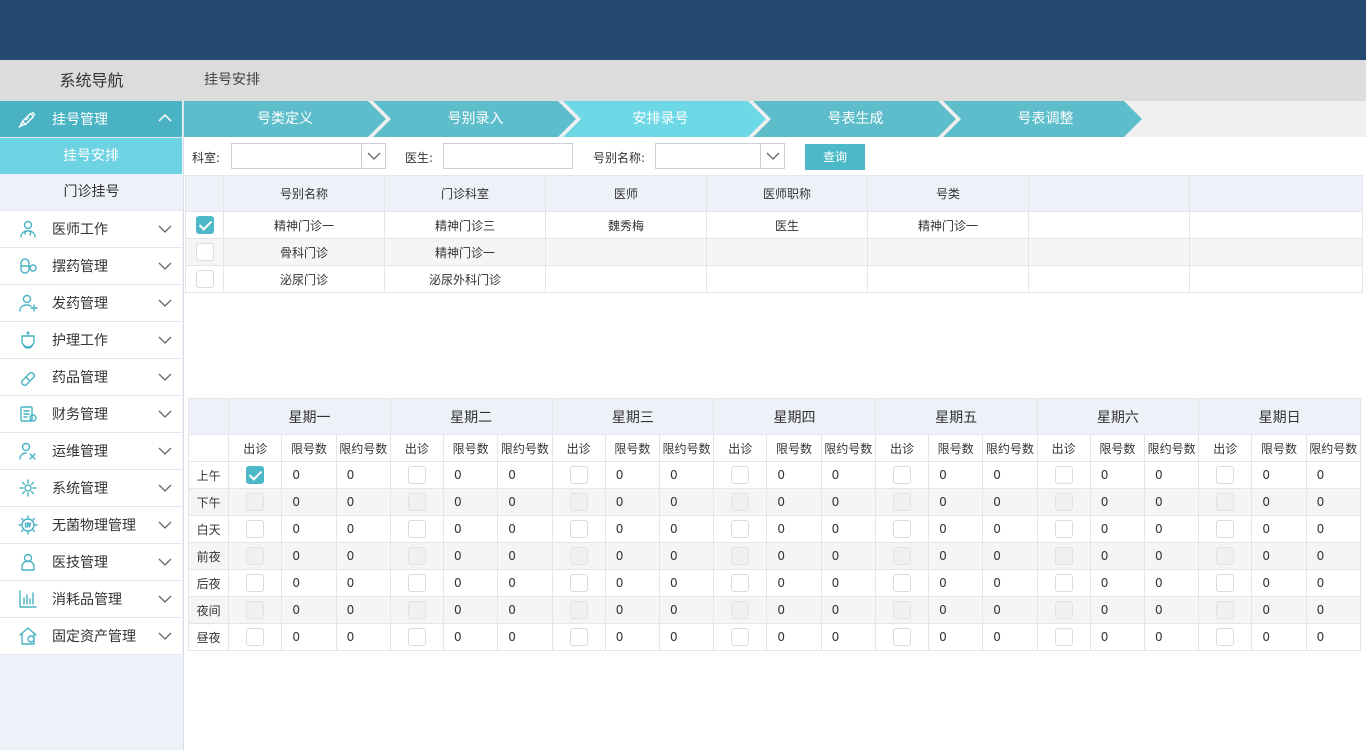  What do you see at coordinates (91, 599) in the screenshot?
I see `sidebar-item-chart-bars: 消耗品管理` at bounding box center [91, 599].